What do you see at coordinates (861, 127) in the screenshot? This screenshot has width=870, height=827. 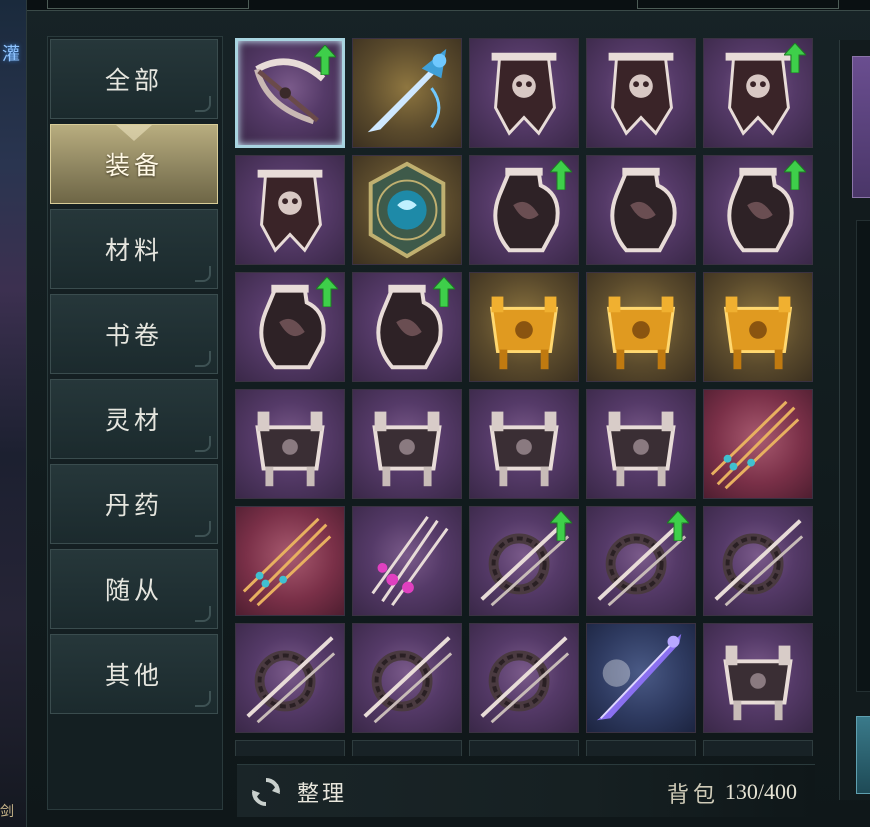 I see `side-tab-purple` at bounding box center [861, 127].